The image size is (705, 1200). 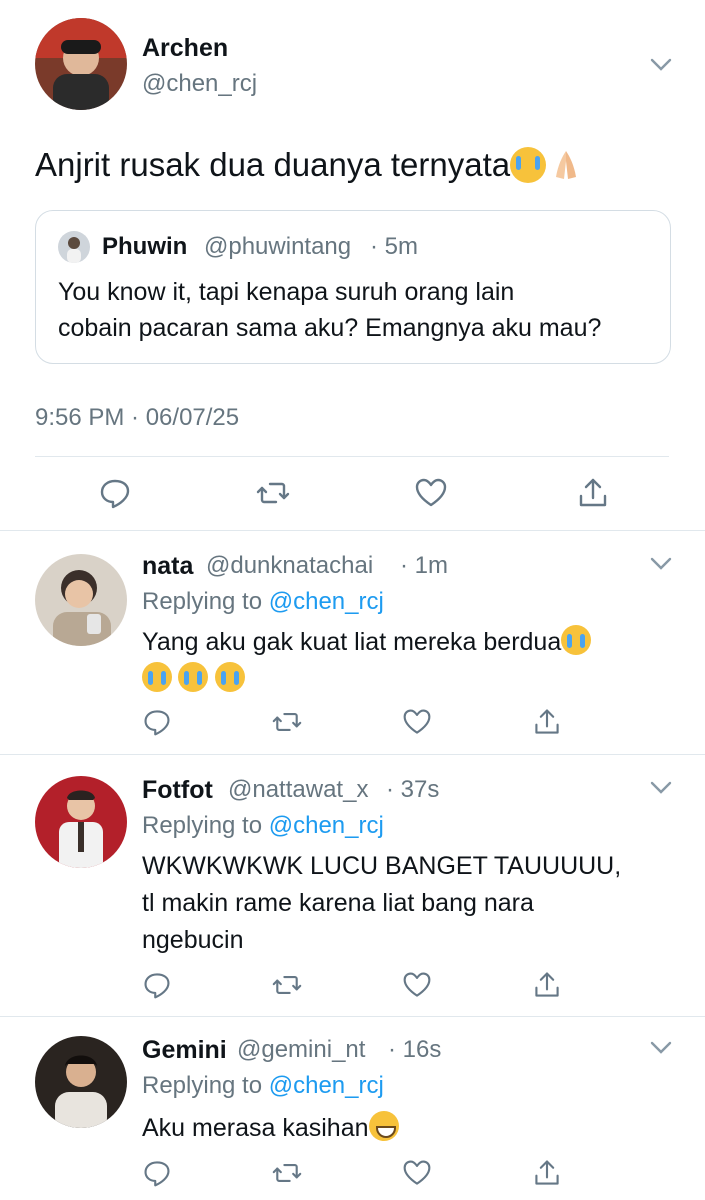 What do you see at coordinates (81, 64) in the screenshot?
I see `avatar-archen` at bounding box center [81, 64].